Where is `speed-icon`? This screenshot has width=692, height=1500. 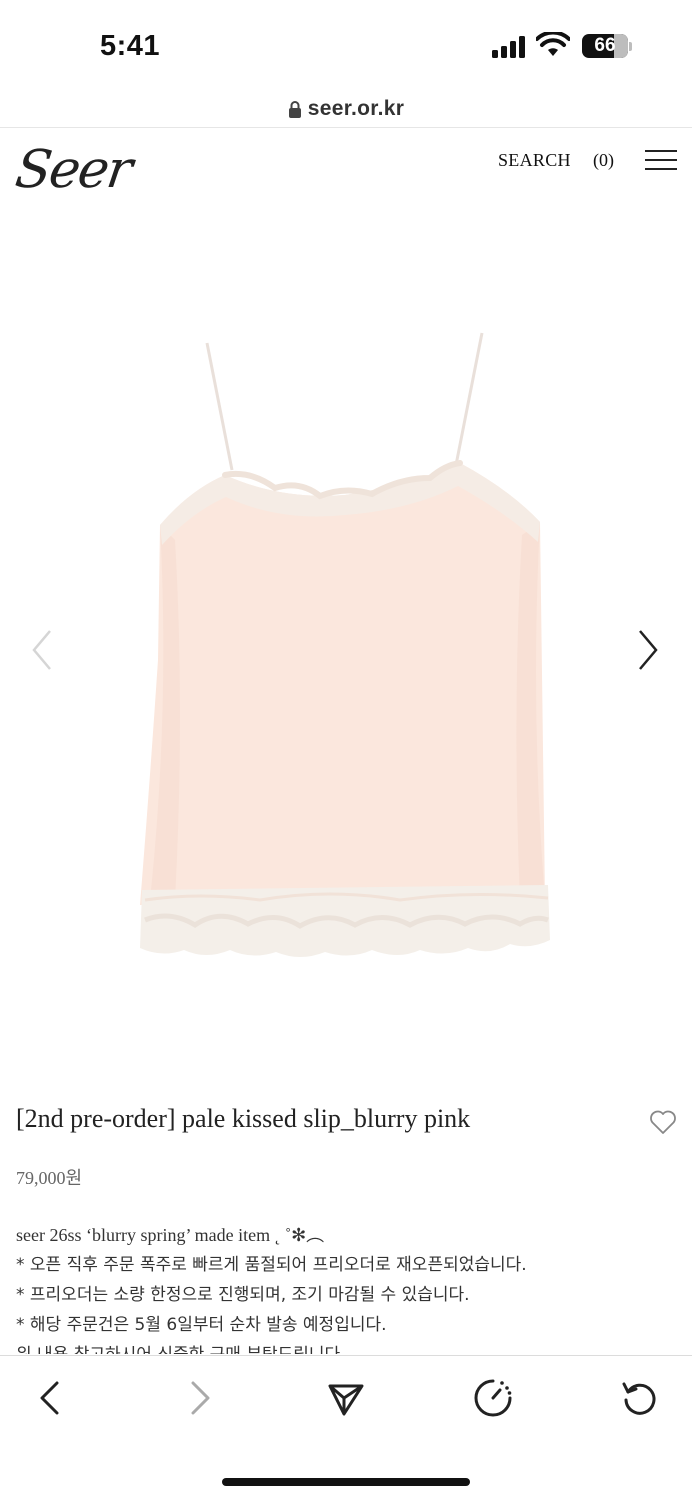
speed-icon is located at coordinates (493, 1398).